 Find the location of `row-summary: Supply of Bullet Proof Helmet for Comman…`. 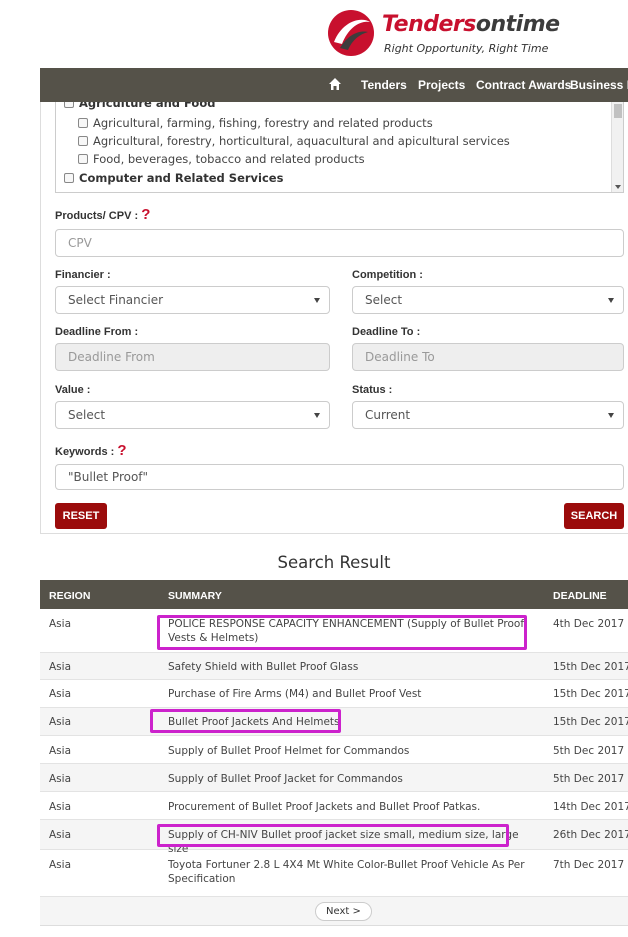

row-summary: Supply of Bullet Proof Helmet for Comman… is located at coordinates (353, 751).